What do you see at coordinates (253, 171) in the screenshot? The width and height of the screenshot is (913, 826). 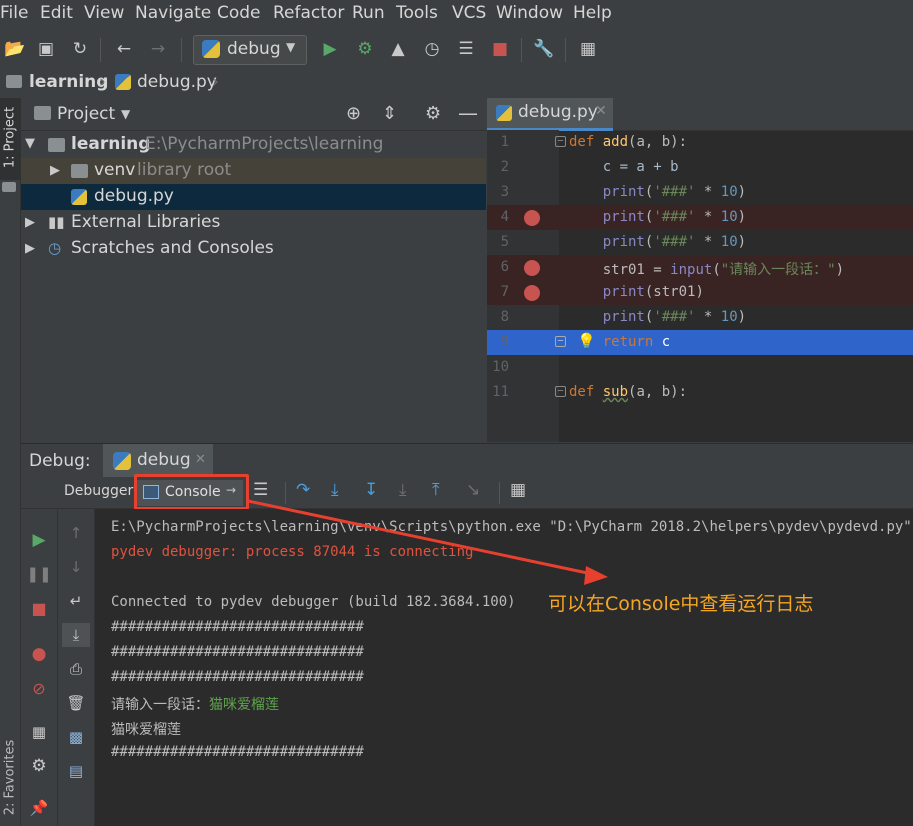 I see `tree-item-venv: ▶ venv library root` at bounding box center [253, 171].